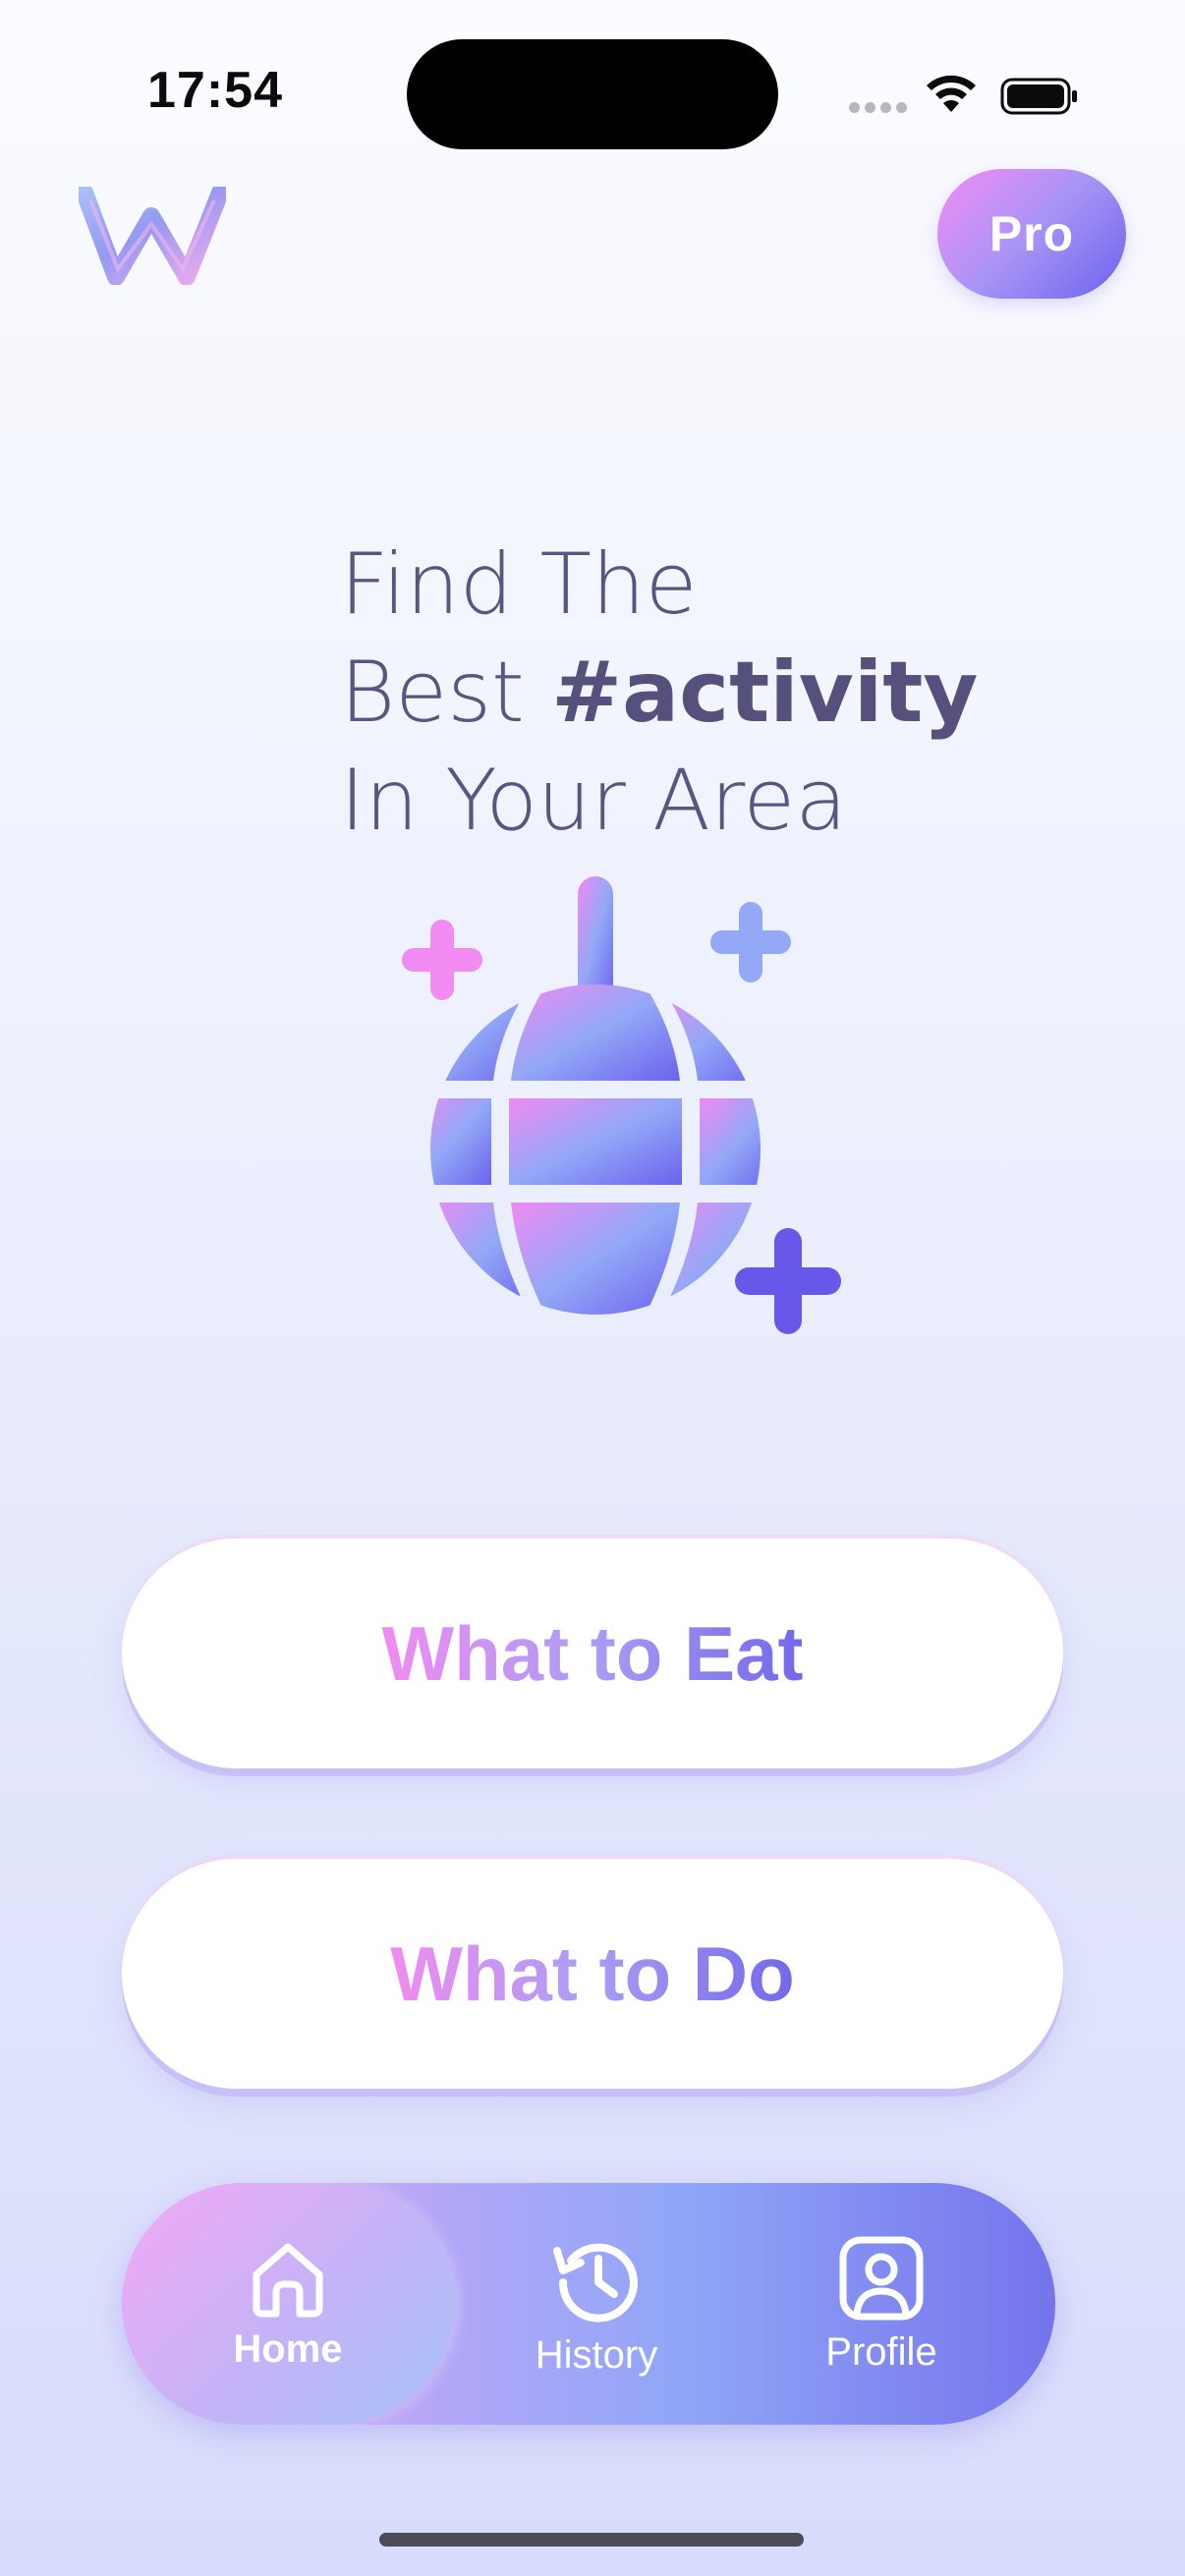 This screenshot has width=1185, height=2576. I want to click on what-to-eat-label: What to Eat, so click(593, 1654).